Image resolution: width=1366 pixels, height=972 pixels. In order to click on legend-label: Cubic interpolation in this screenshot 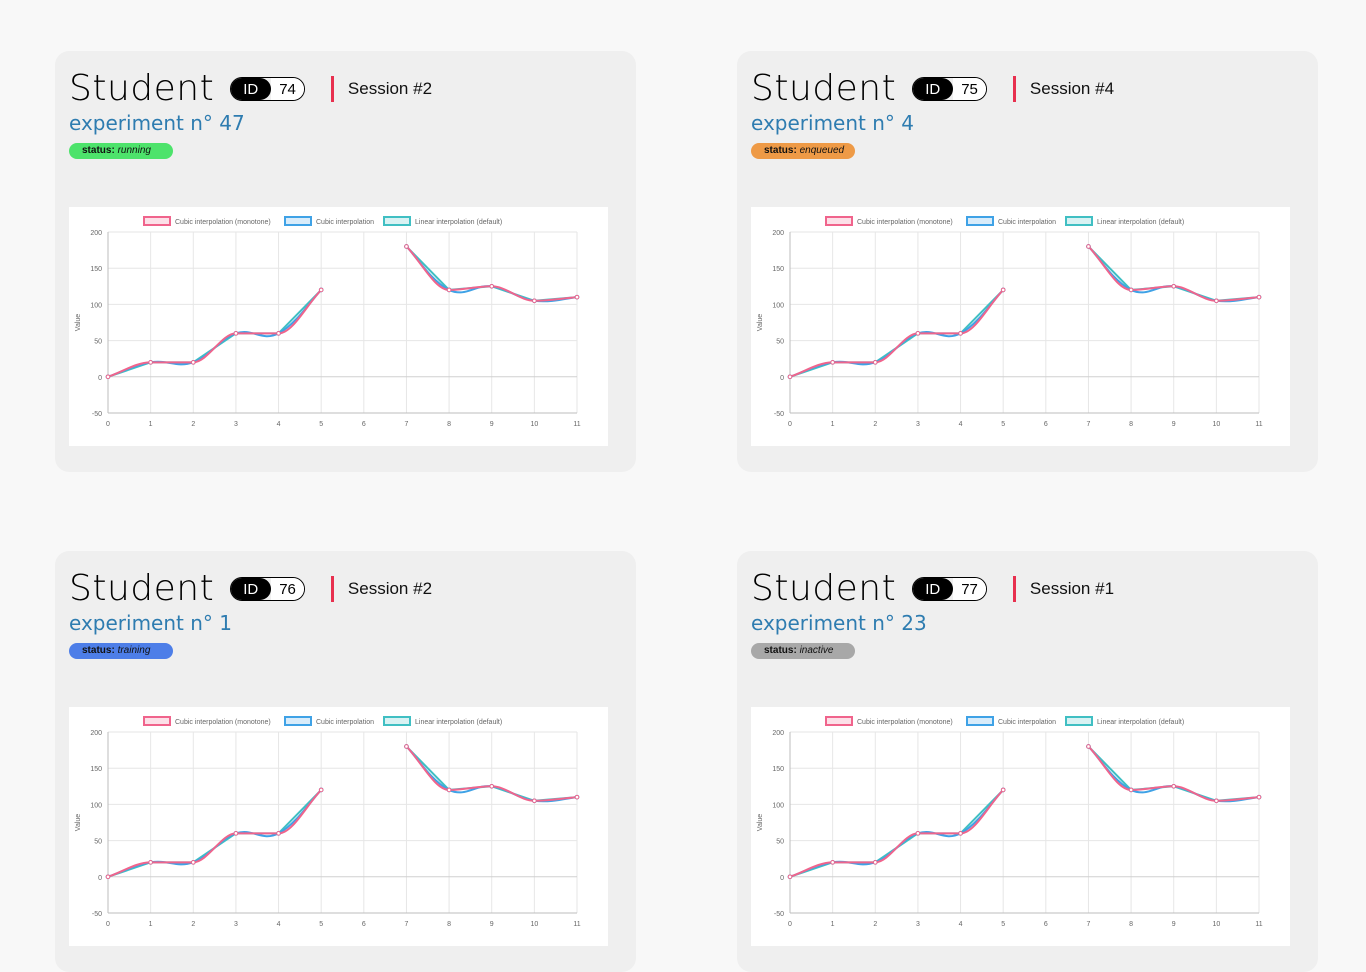, I will do `click(345, 722)`.